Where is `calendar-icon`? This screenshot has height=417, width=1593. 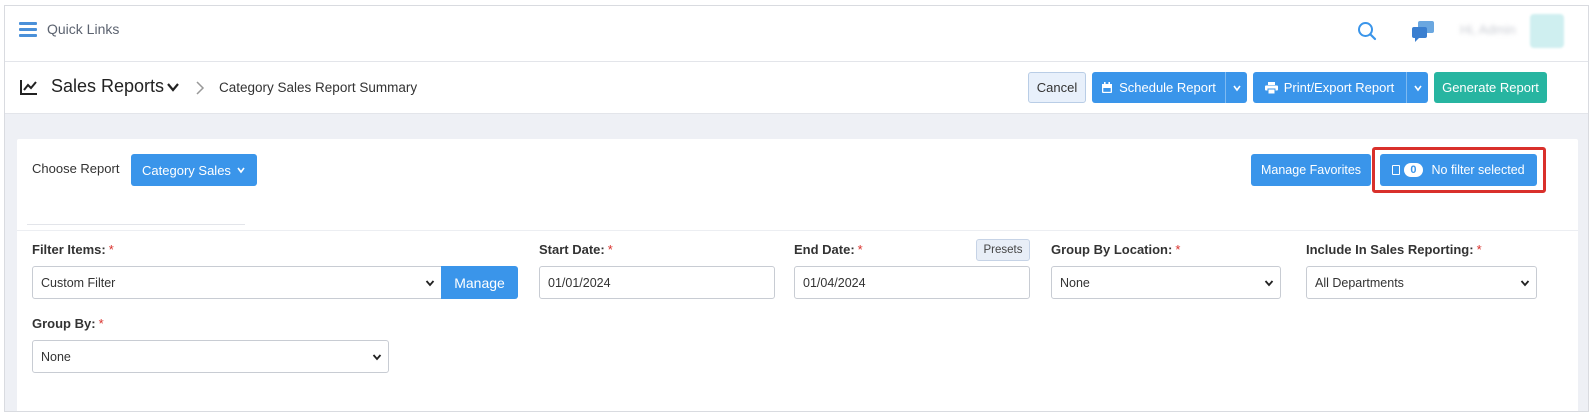 calendar-icon is located at coordinates (1107, 87).